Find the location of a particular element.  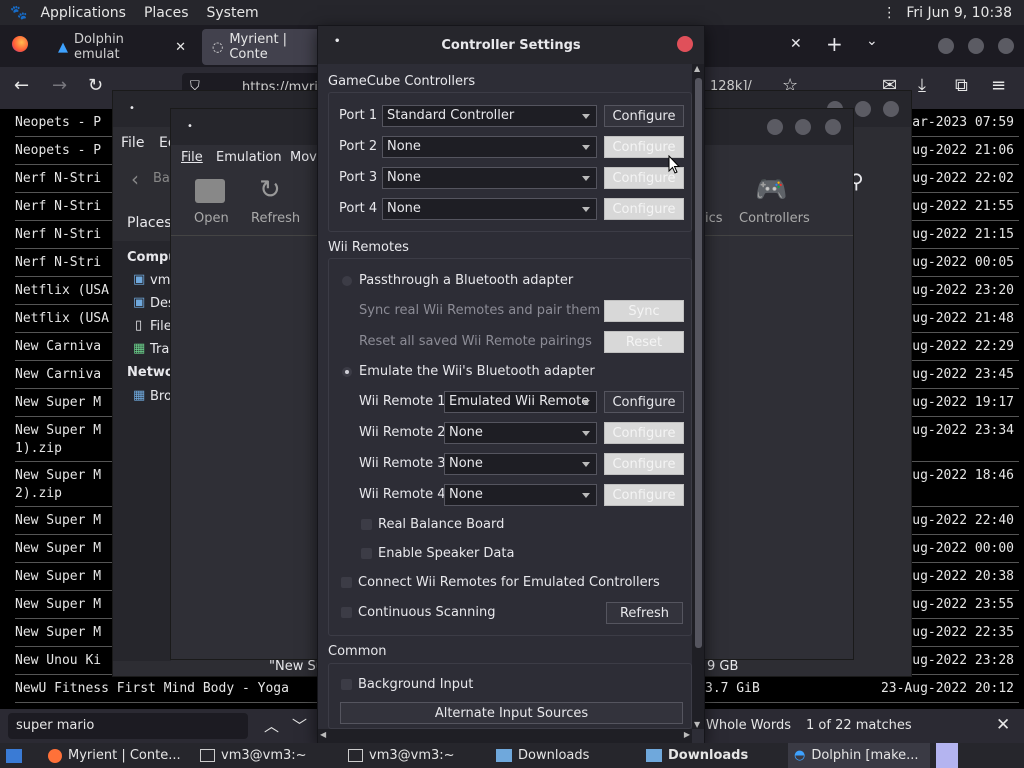

port2-select: None is located at coordinates (489, 147).